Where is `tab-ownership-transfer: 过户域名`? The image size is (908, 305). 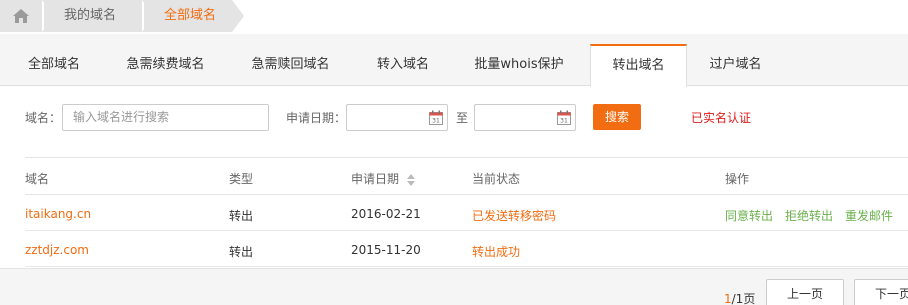
tab-ownership-transfer: 过户域名 is located at coordinates (735, 65).